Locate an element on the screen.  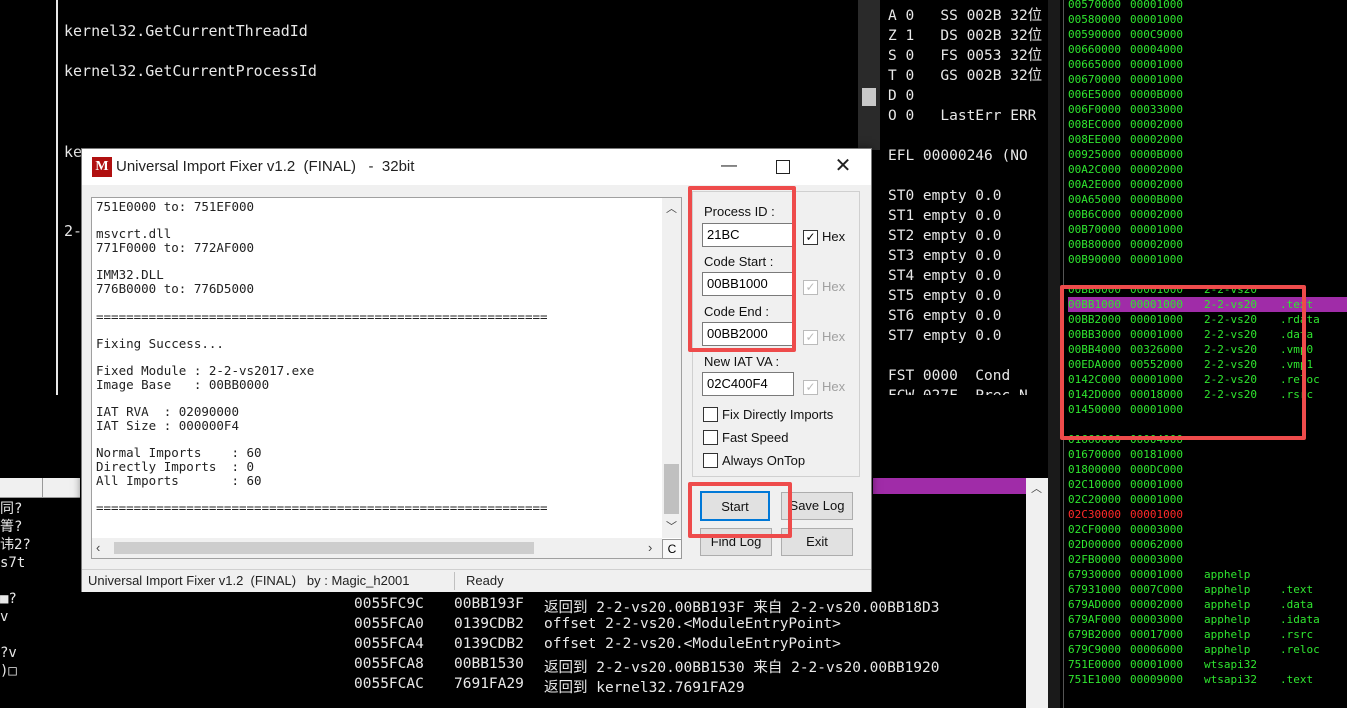
log-line: IAT Size : 000000F4 is located at coordinates (167, 425).